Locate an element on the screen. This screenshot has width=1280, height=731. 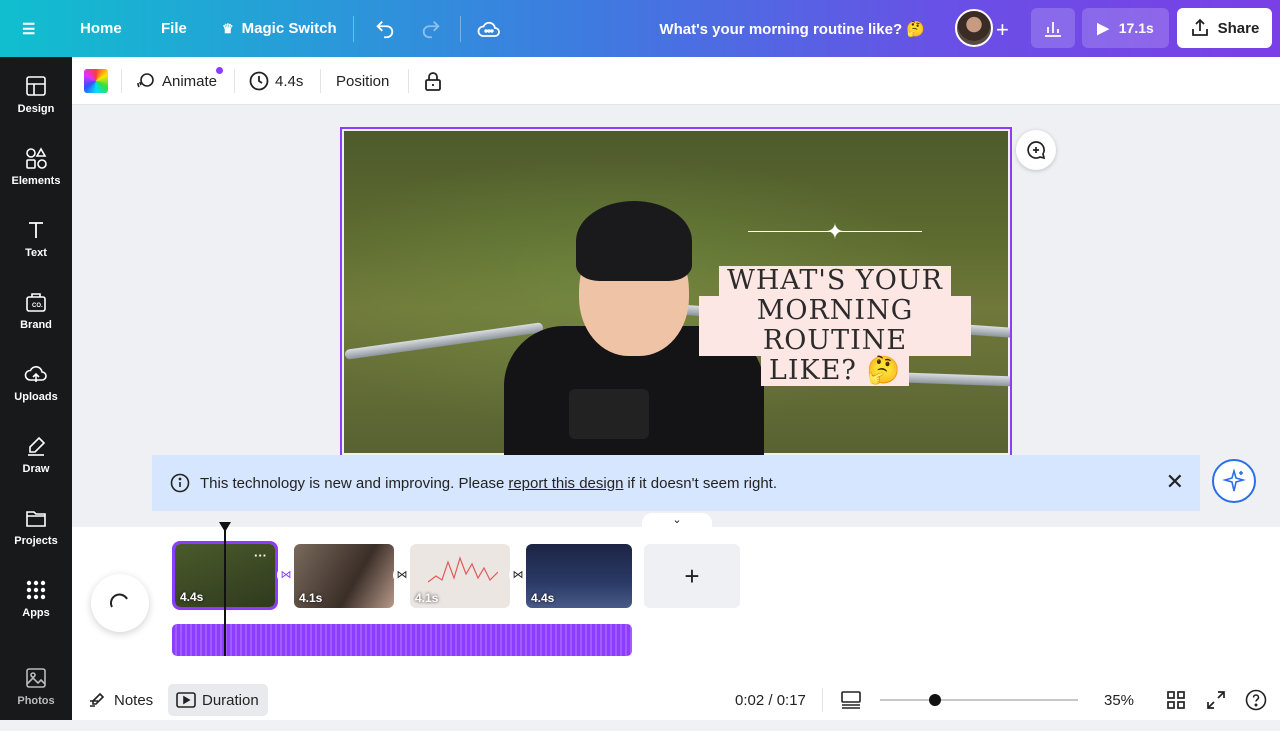
play-button: ▶ 17.1s is located at coordinates (1125, 28).